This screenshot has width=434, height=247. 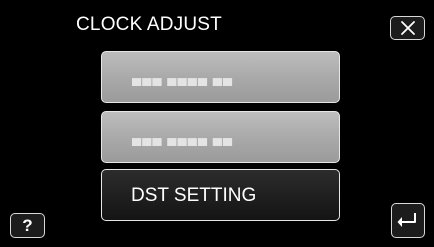 I want to click on back-button, so click(x=408, y=220).